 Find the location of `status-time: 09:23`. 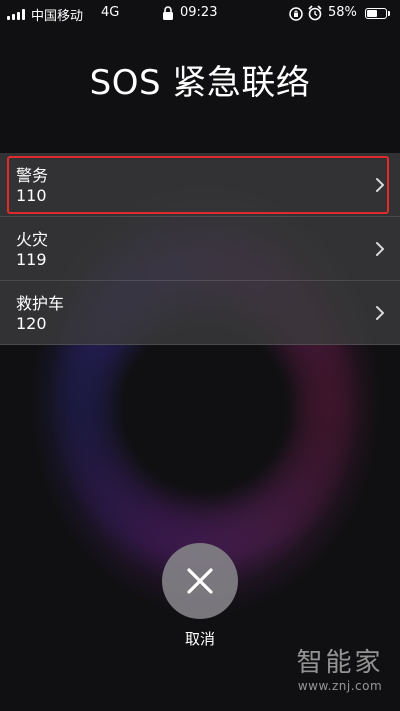

status-time: 09:23 is located at coordinates (199, 12).